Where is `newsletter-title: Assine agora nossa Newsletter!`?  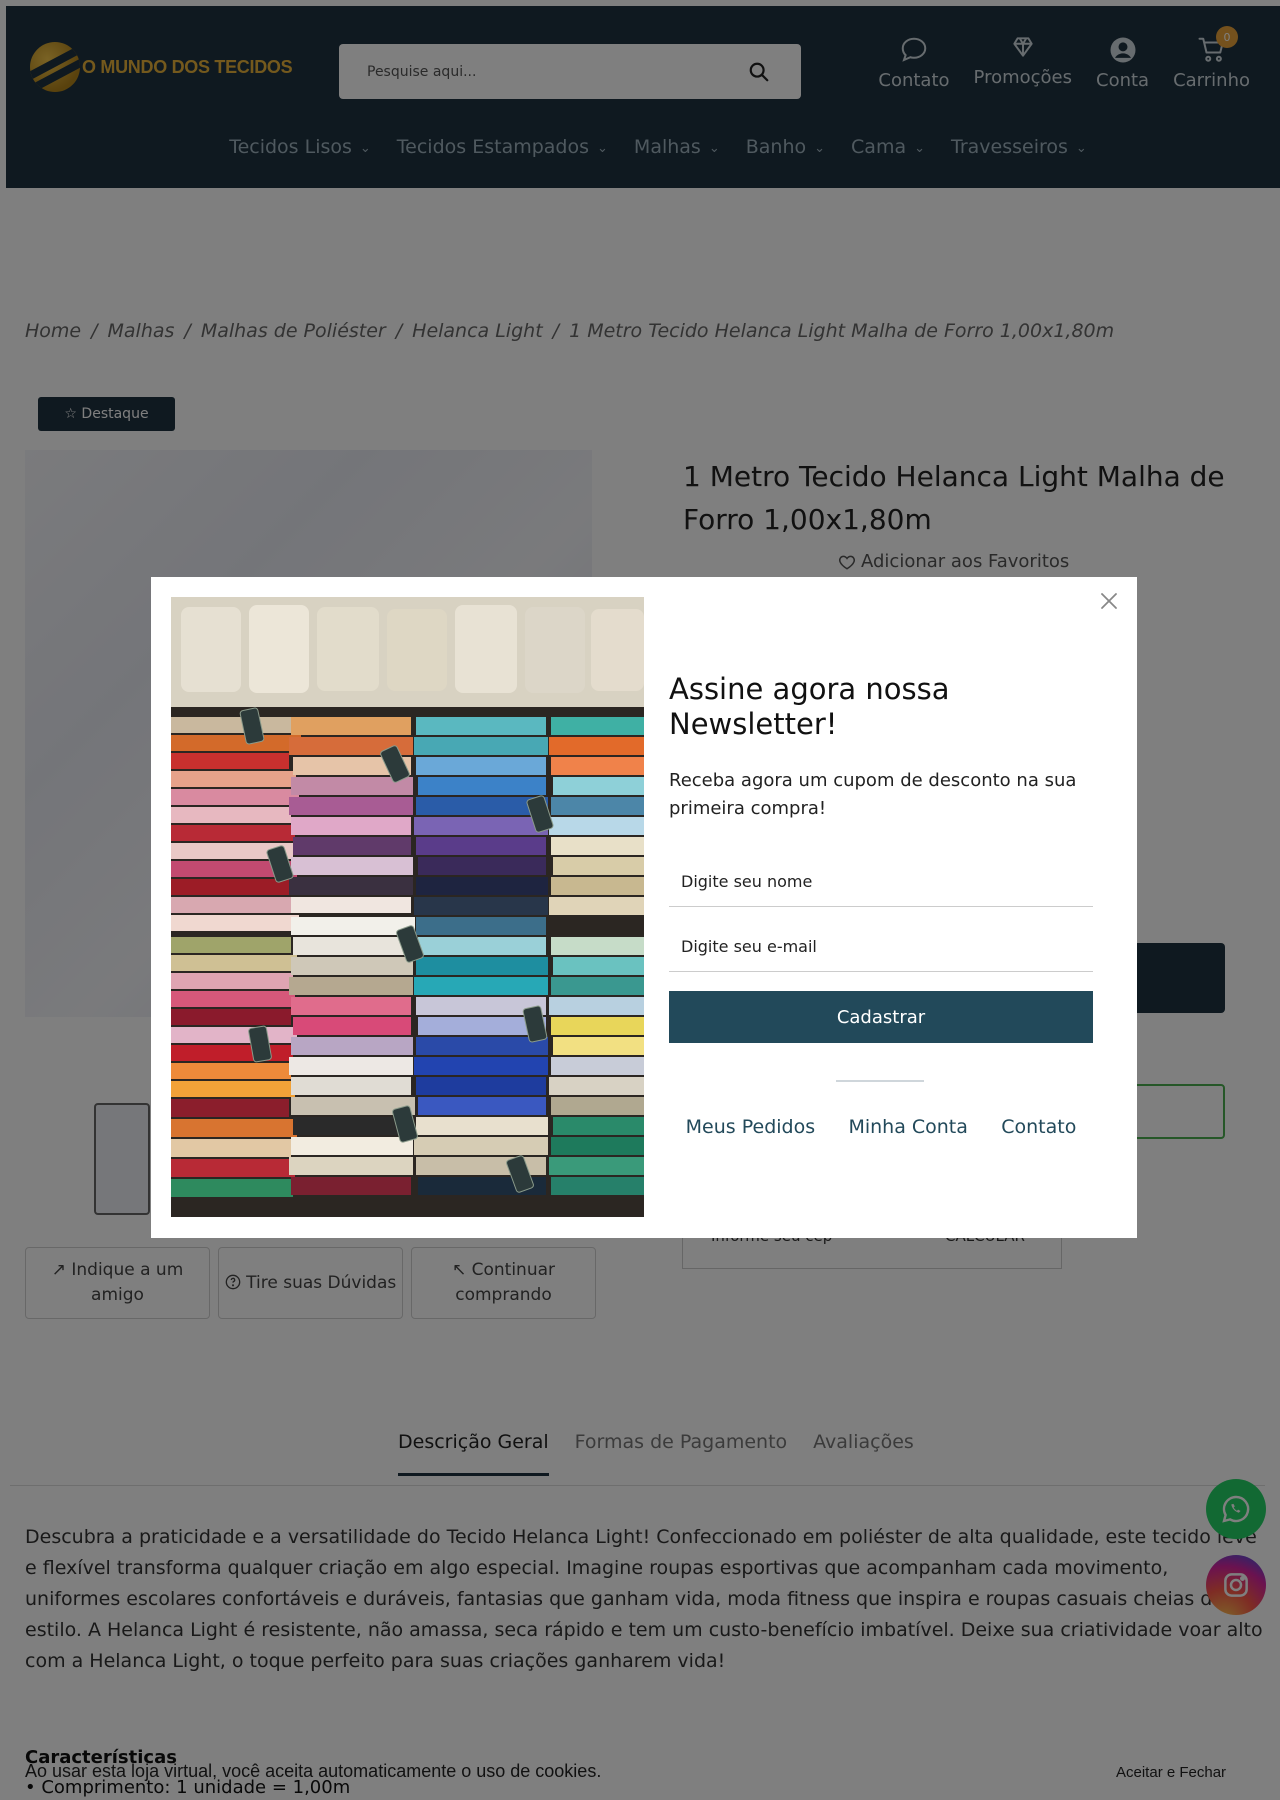 newsletter-title: Assine agora nossa Newsletter! is located at coordinates (809, 706).